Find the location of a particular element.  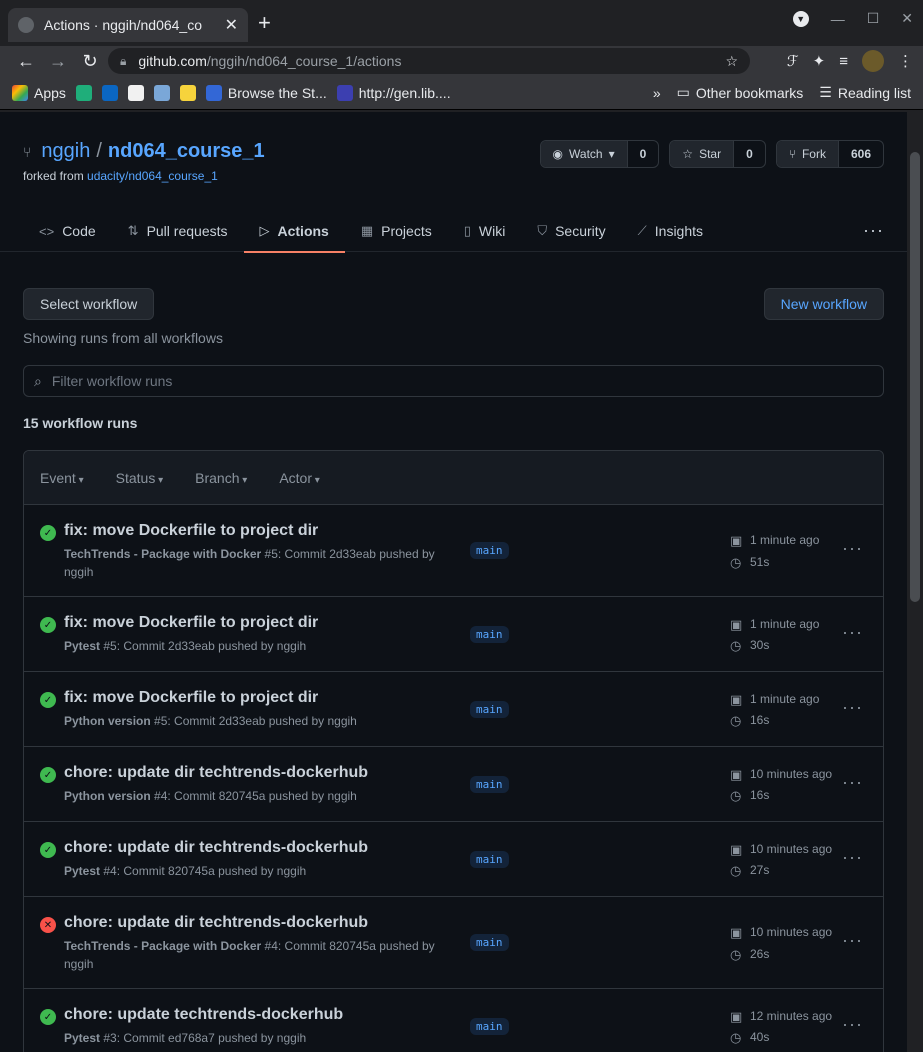

tab-pull-requests: ⇅ Pull requests is located at coordinates (178, 231).